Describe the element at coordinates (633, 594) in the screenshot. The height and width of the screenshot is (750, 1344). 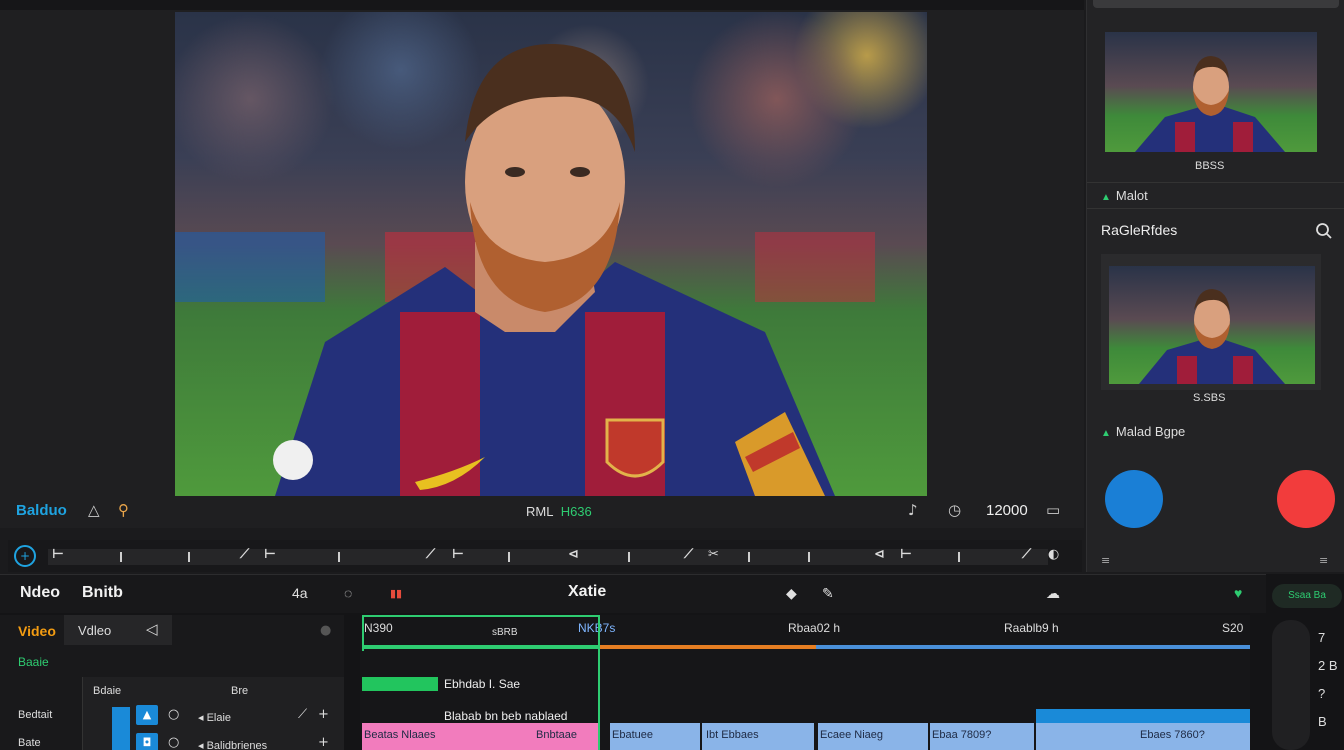
I see `timeline-header: Ndeo Bnitb 4a ◌ ▮▮ Xatie ◆ ✎ ☁ ♥` at that location.